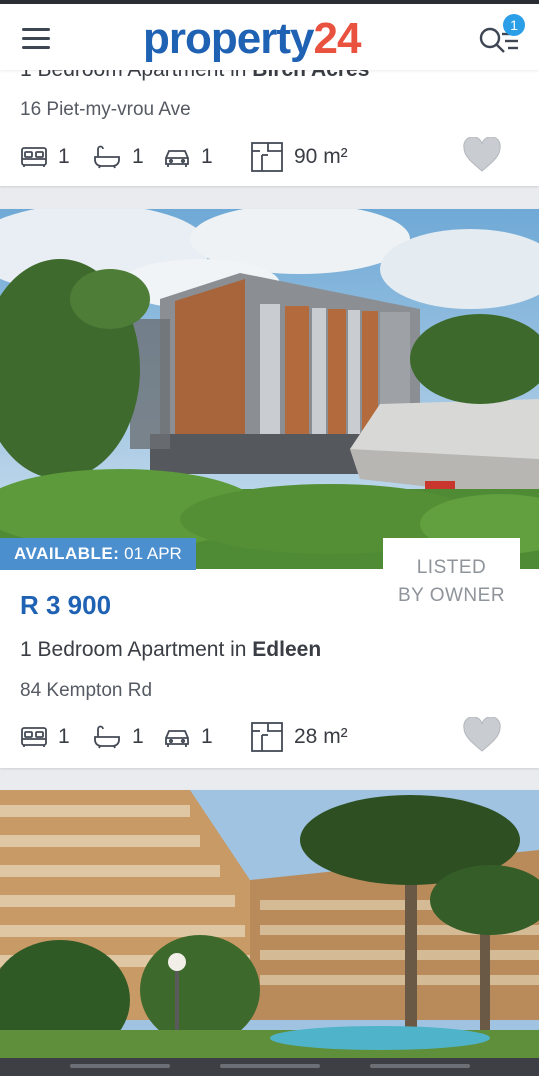  Describe the element at coordinates (105, 109) in the screenshot. I see `listing-address: 16 Piet-my-vrou Ave` at that location.